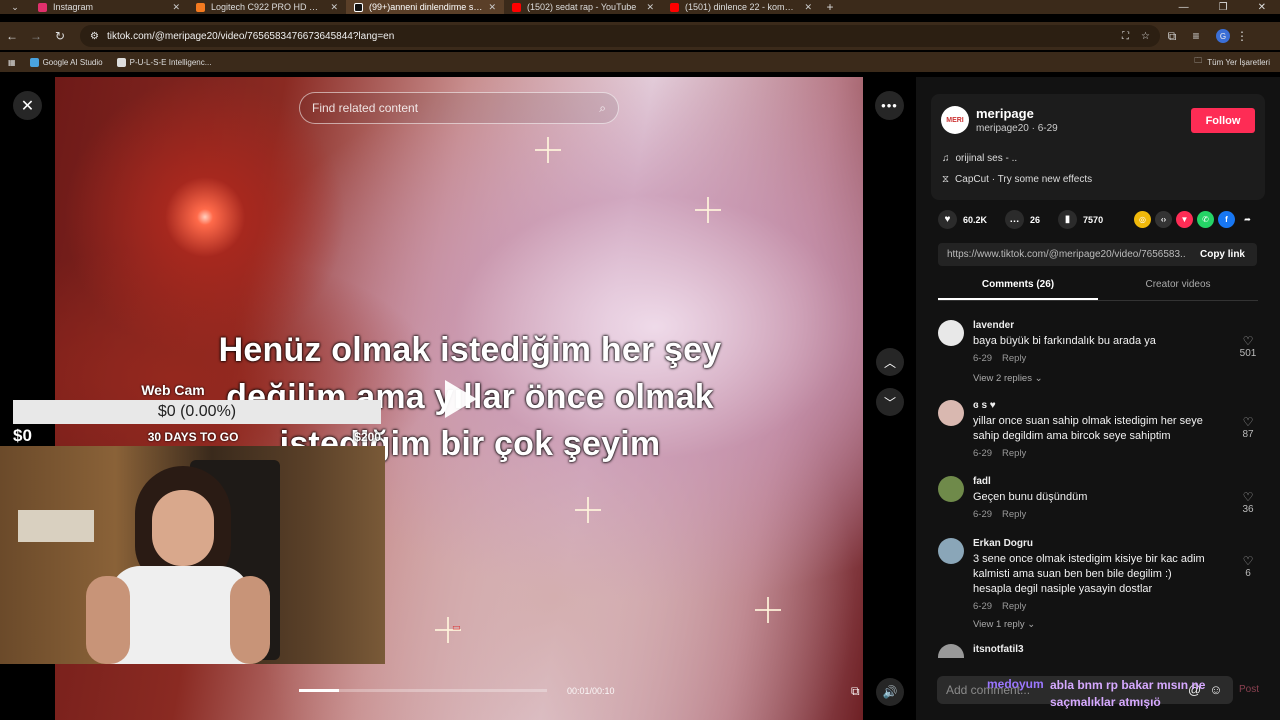 This screenshot has width=1280, height=720. What do you see at coordinates (1196, 36) in the screenshot?
I see `tab-search-icon: ≡` at bounding box center [1196, 36].